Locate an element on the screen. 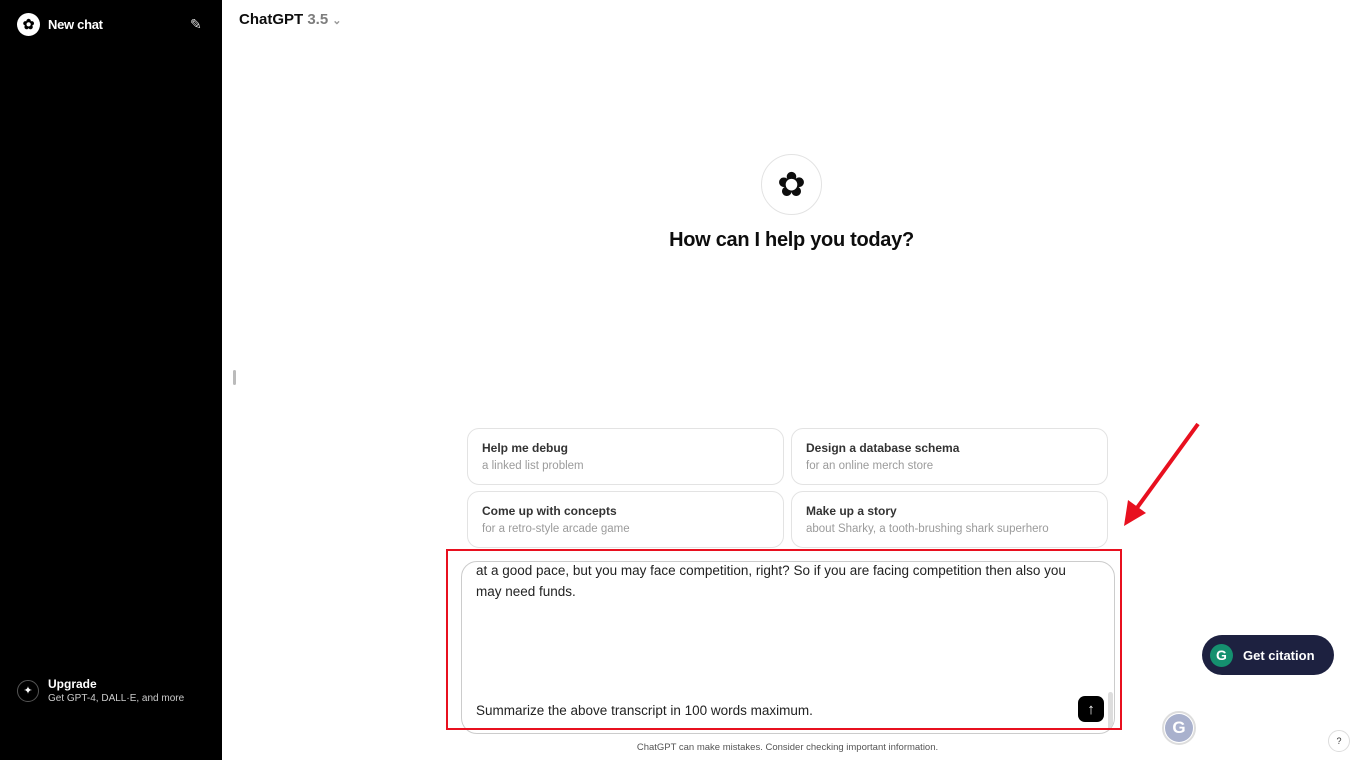 Image resolution: width=1360 pixels, height=760 pixels. page-title: How can I help you today? is located at coordinates (791, 240).